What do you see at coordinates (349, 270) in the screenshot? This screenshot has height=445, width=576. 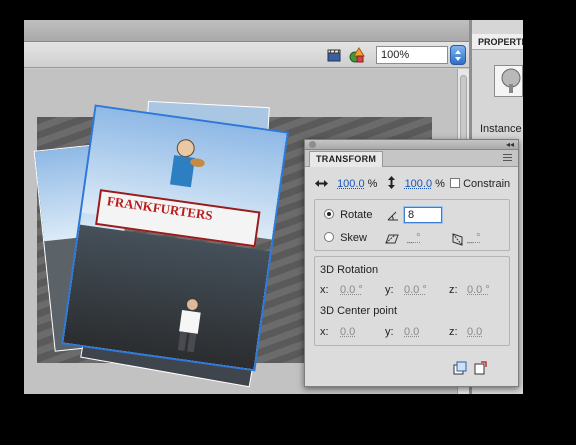 I see `3d-rotation-title: 3D Rotation` at bounding box center [349, 270].